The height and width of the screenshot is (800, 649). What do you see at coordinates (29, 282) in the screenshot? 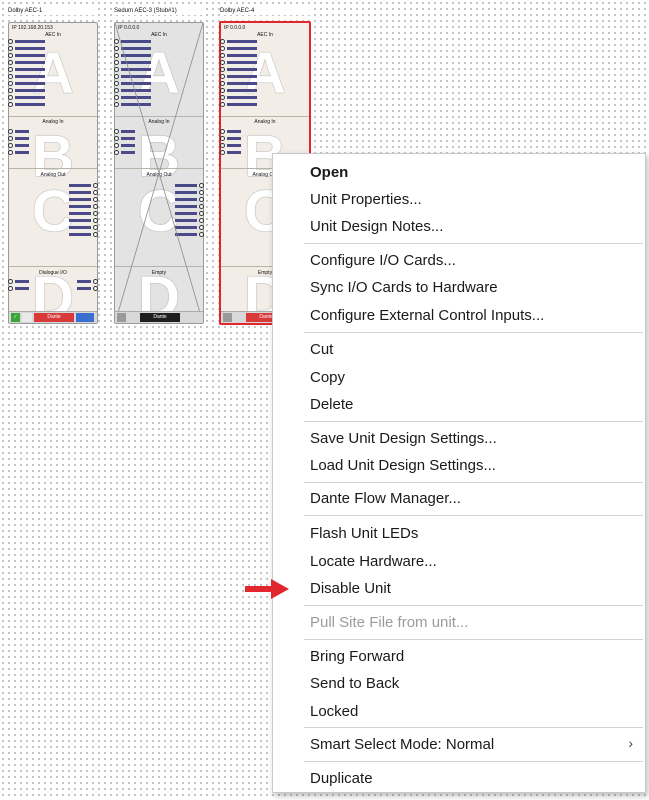
I see `channel-d1` at bounding box center [29, 282].